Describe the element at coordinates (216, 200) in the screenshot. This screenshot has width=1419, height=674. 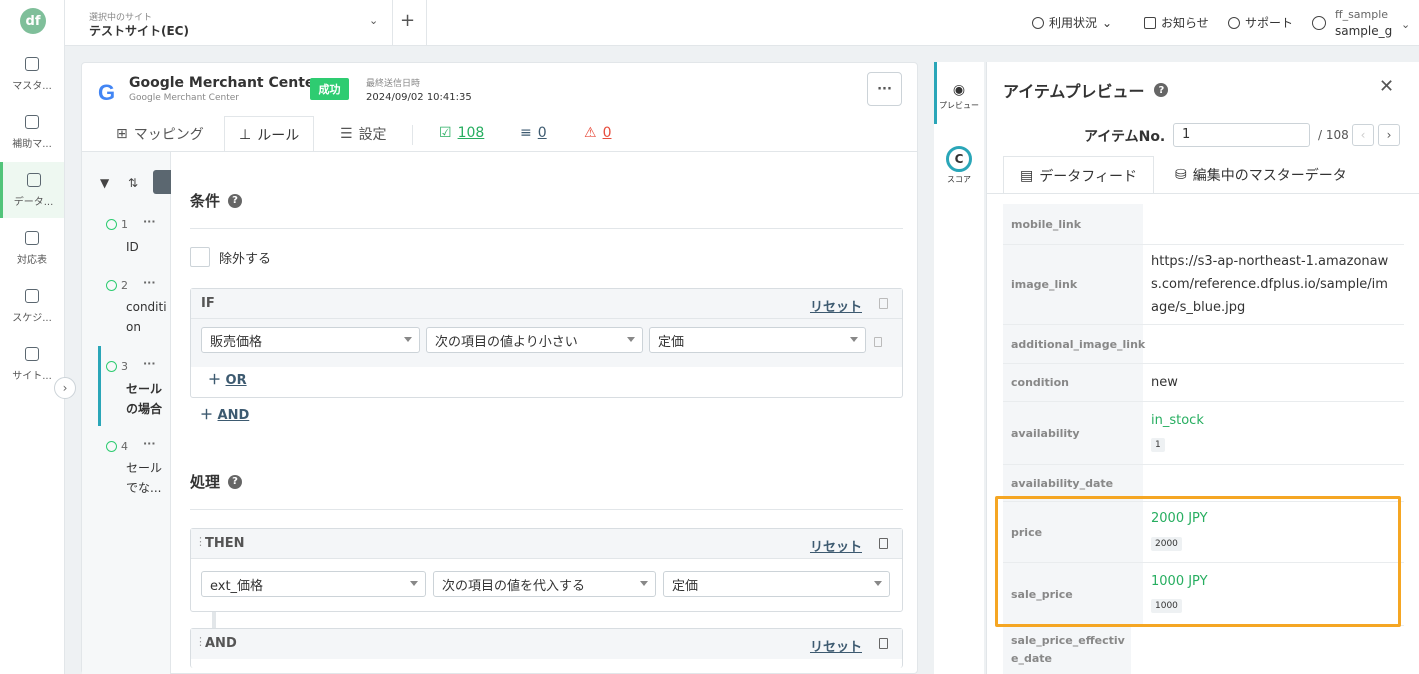
I see `condition-heading: 条件?` at that location.